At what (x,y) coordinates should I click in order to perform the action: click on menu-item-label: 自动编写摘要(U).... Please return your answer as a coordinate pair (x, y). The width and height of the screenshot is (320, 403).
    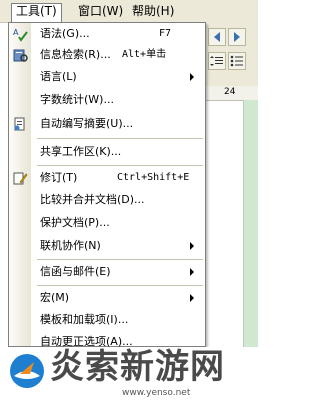
    Looking at the image, I should click on (87, 123).